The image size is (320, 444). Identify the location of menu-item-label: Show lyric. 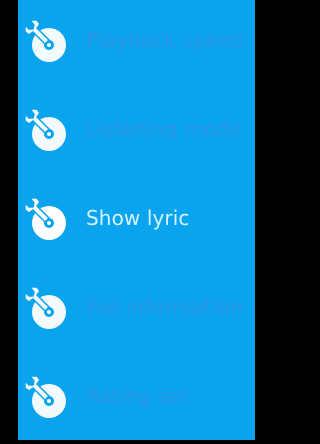
(138, 218).